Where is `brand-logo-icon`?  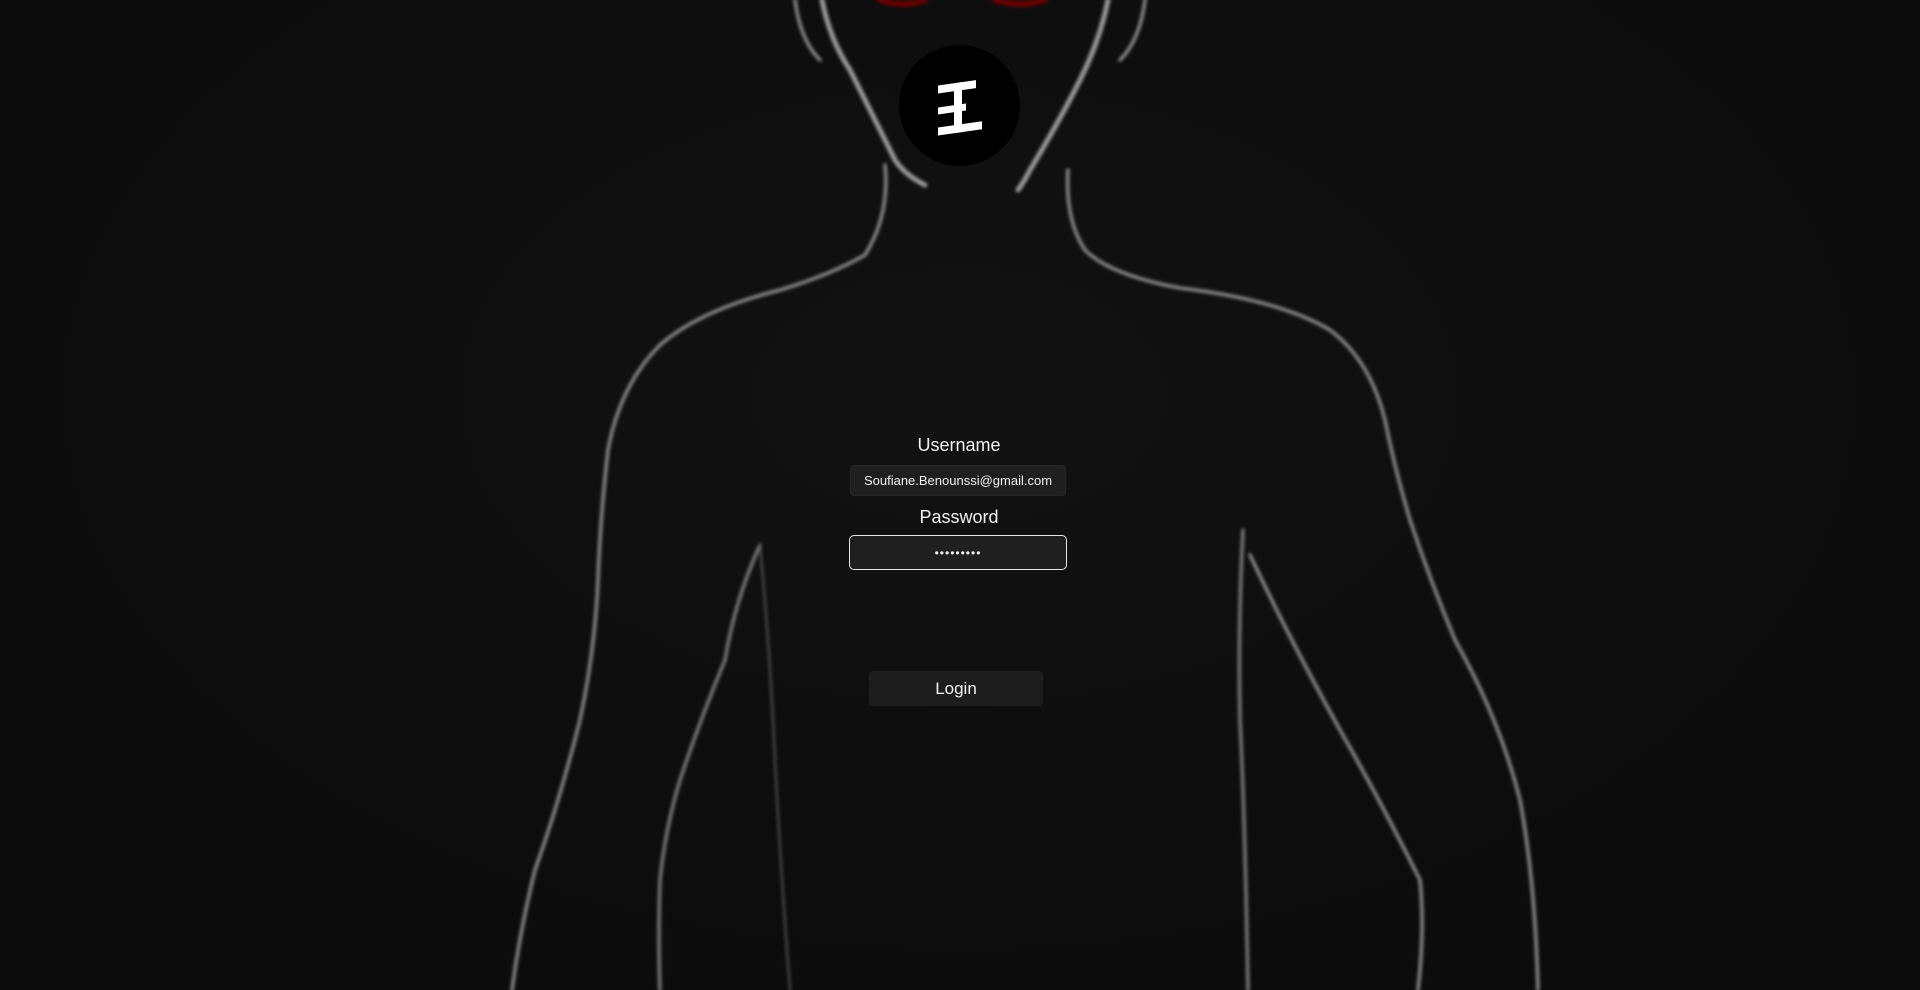
brand-logo-icon is located at coordinates (959, 105).